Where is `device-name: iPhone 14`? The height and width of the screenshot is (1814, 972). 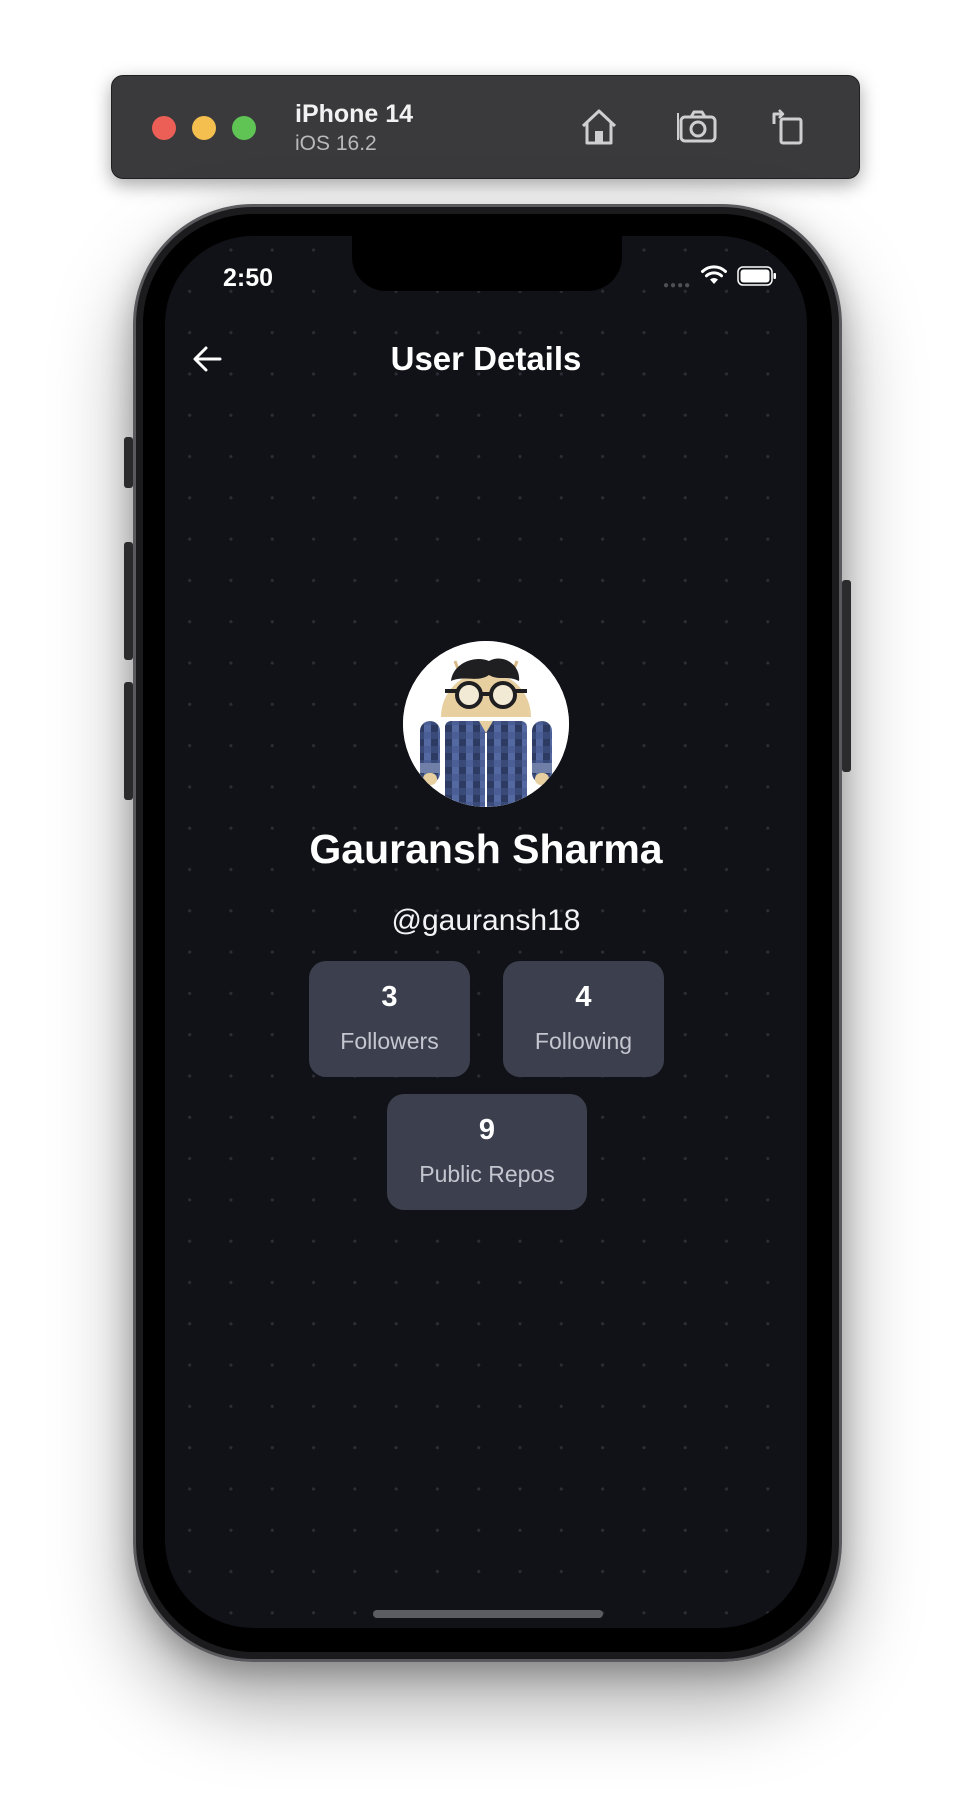
device-name: iPhone 14 is located at coordinates (354, 114).